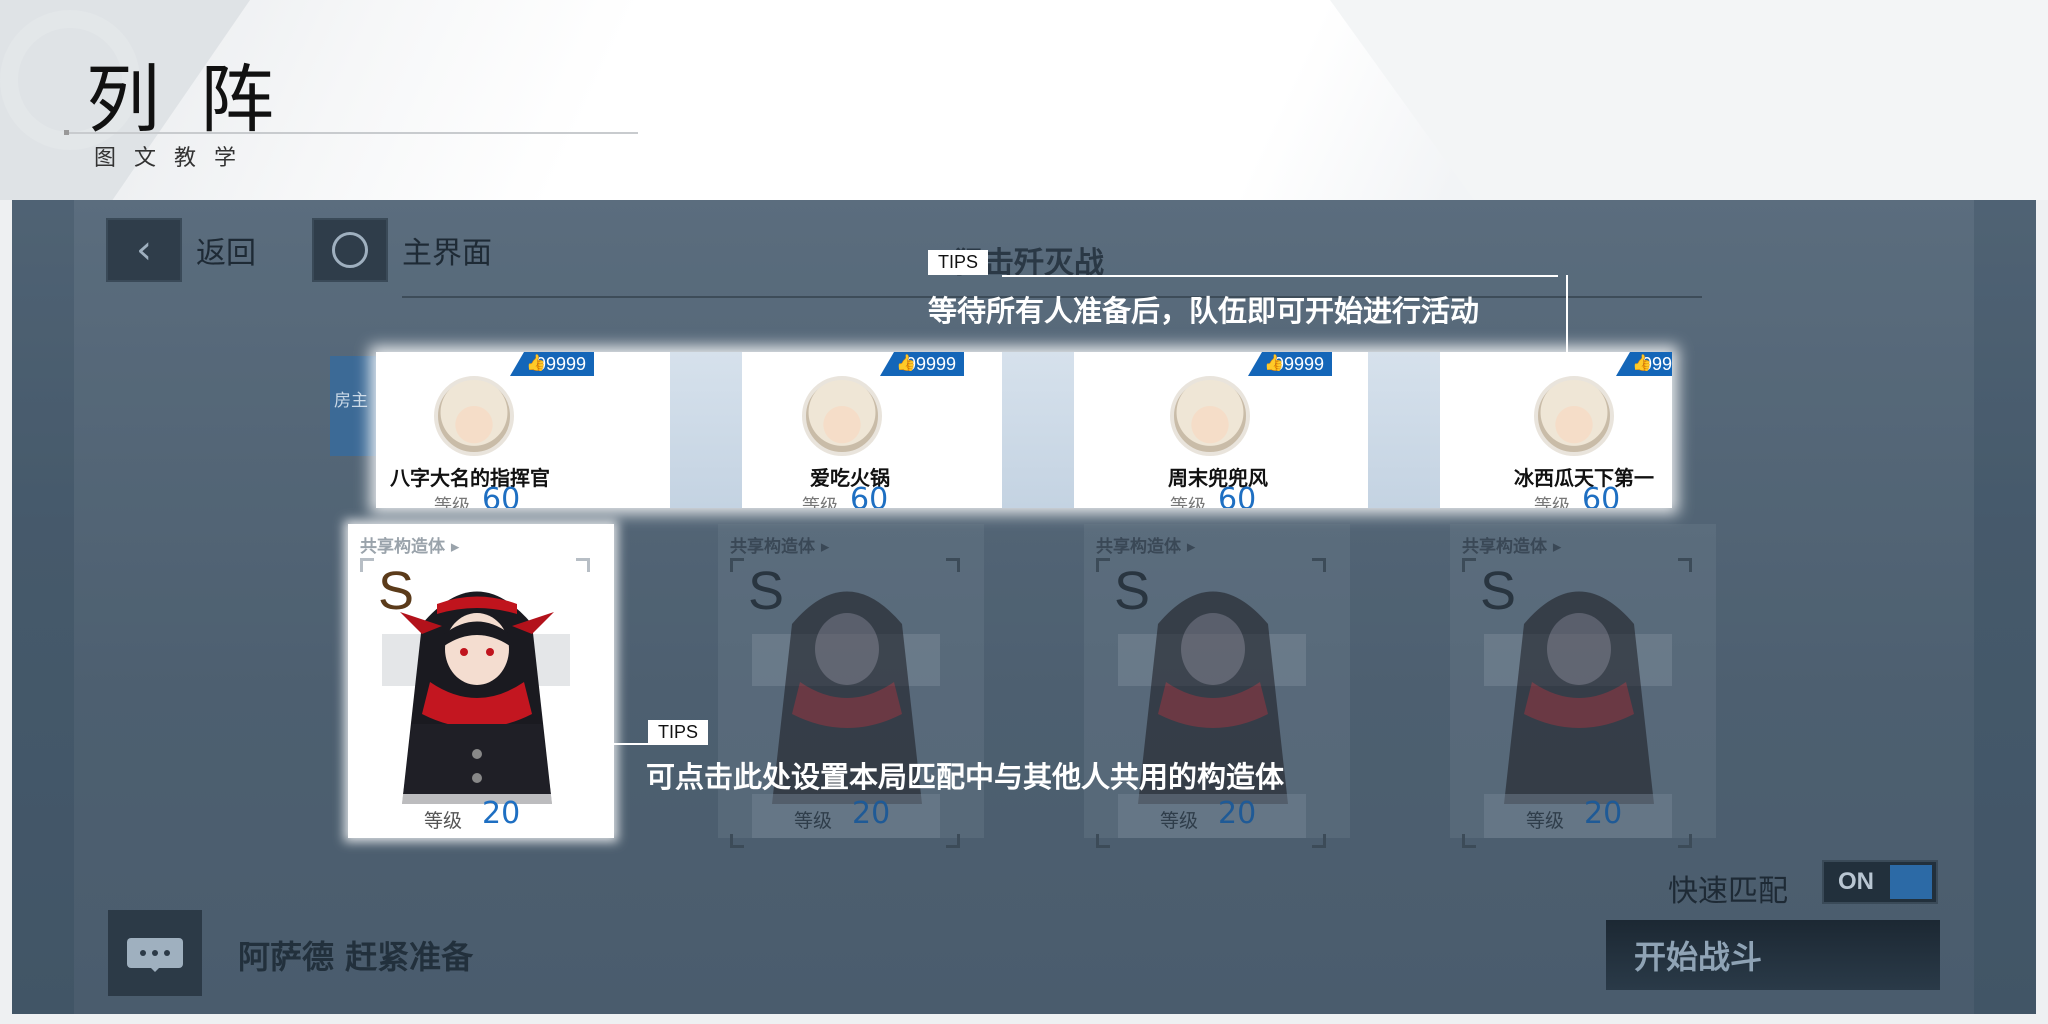 This screenshot has height=1024, width=2048. I want to click on back-label: 返回, so click(226, 253).